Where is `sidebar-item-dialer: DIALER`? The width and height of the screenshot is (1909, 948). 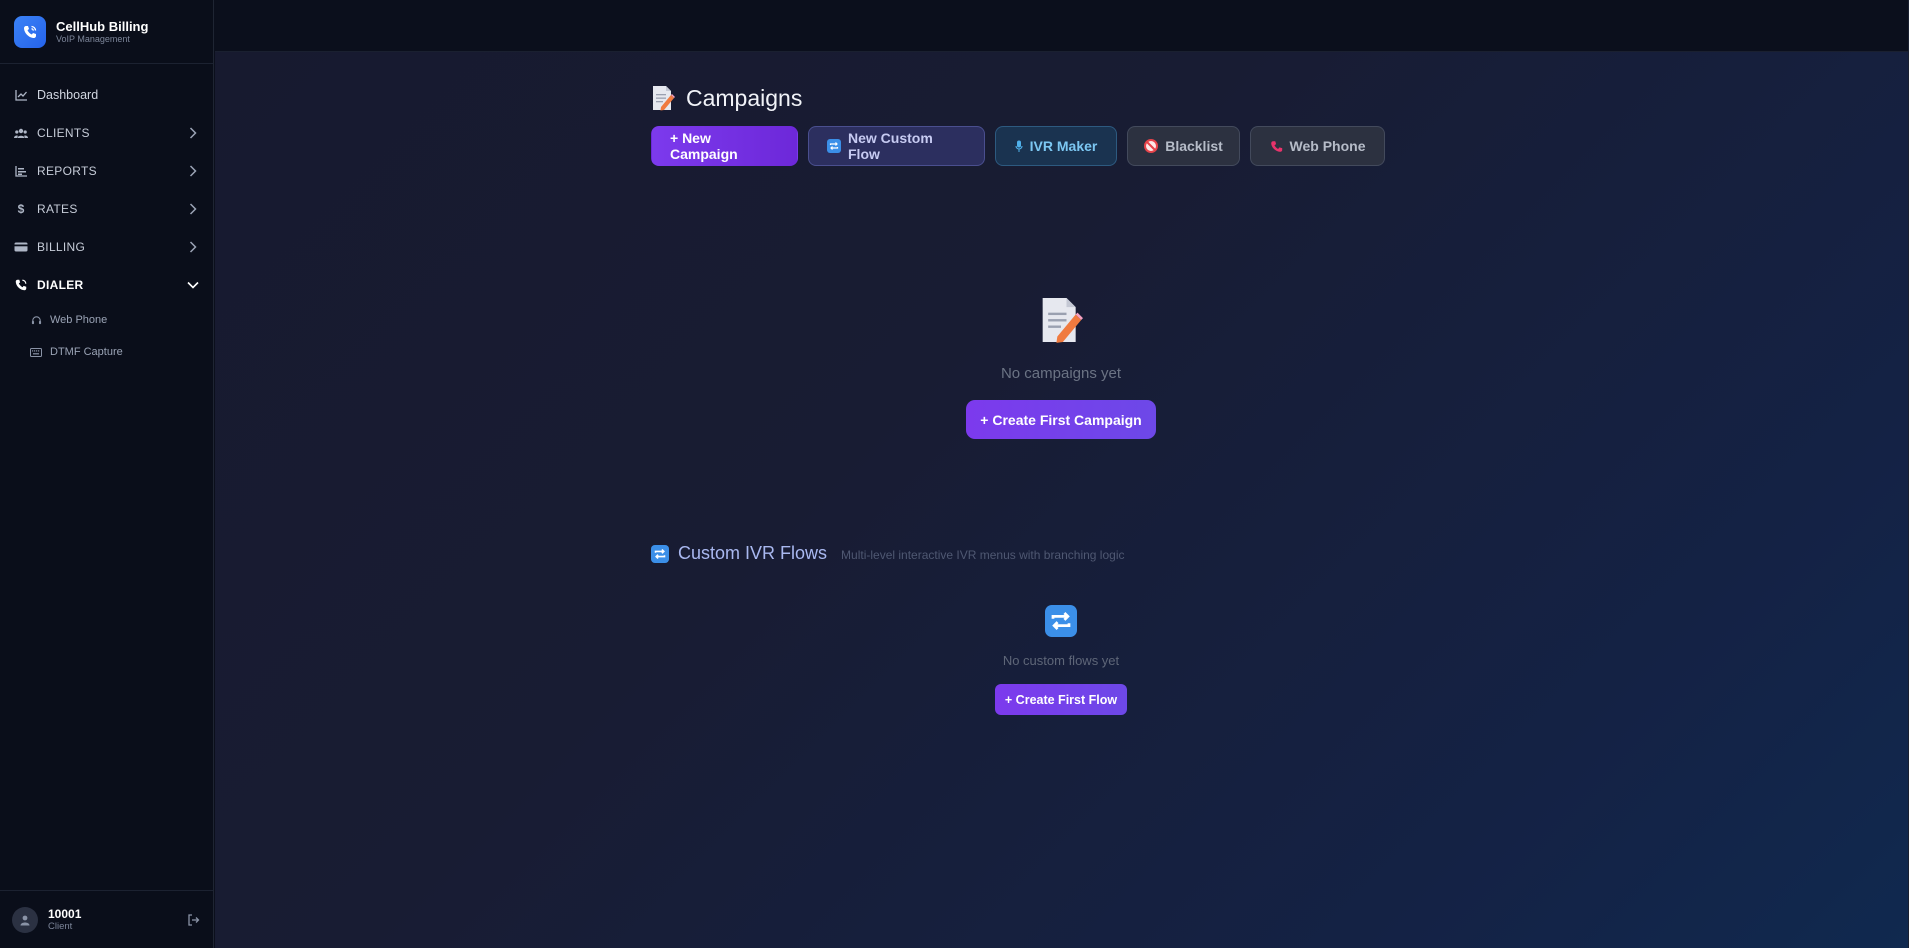
sidebar-item-dialer: DIALER is located at coordinates (106, 285).